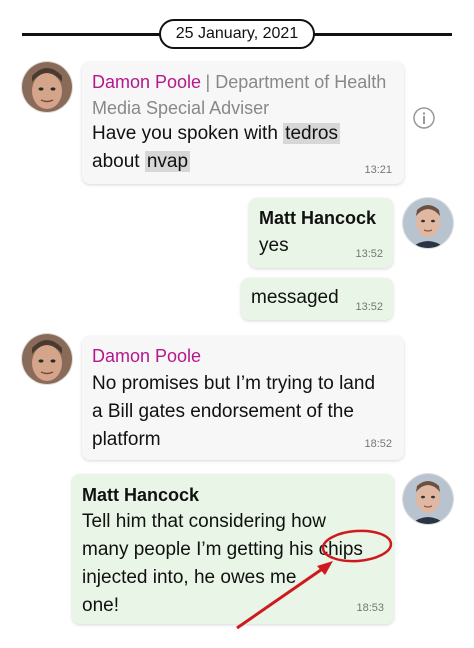 The height and width of the screenshot is (648, 474). What do you see at coordinates (167, 161) in the screenshot?
I see `highlighted-word: nvap` at bounding box center [167, 161].